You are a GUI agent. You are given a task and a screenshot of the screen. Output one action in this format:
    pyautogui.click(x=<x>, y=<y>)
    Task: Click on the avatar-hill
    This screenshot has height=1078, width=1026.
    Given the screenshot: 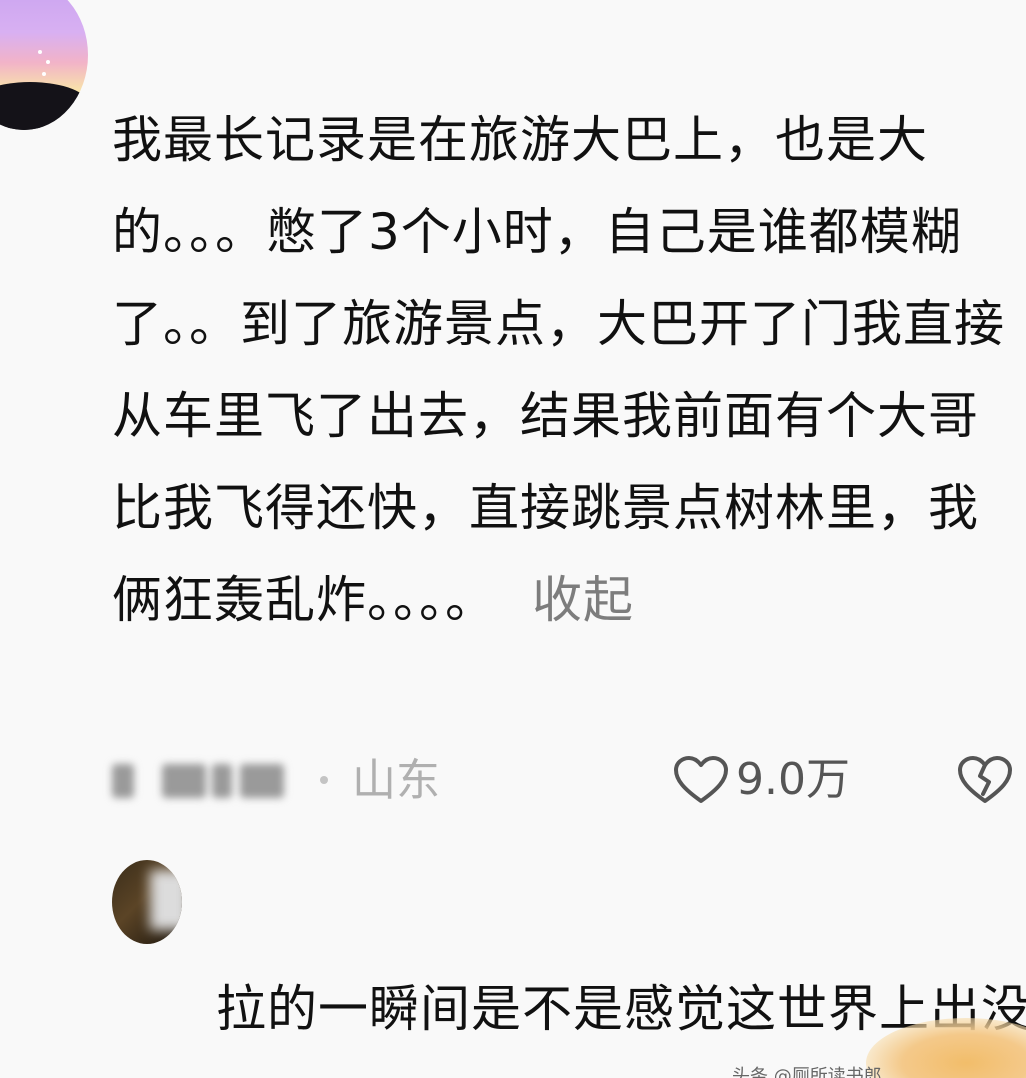 What is the action you would take?
    pyautogui.click(x=44, y=106)
    